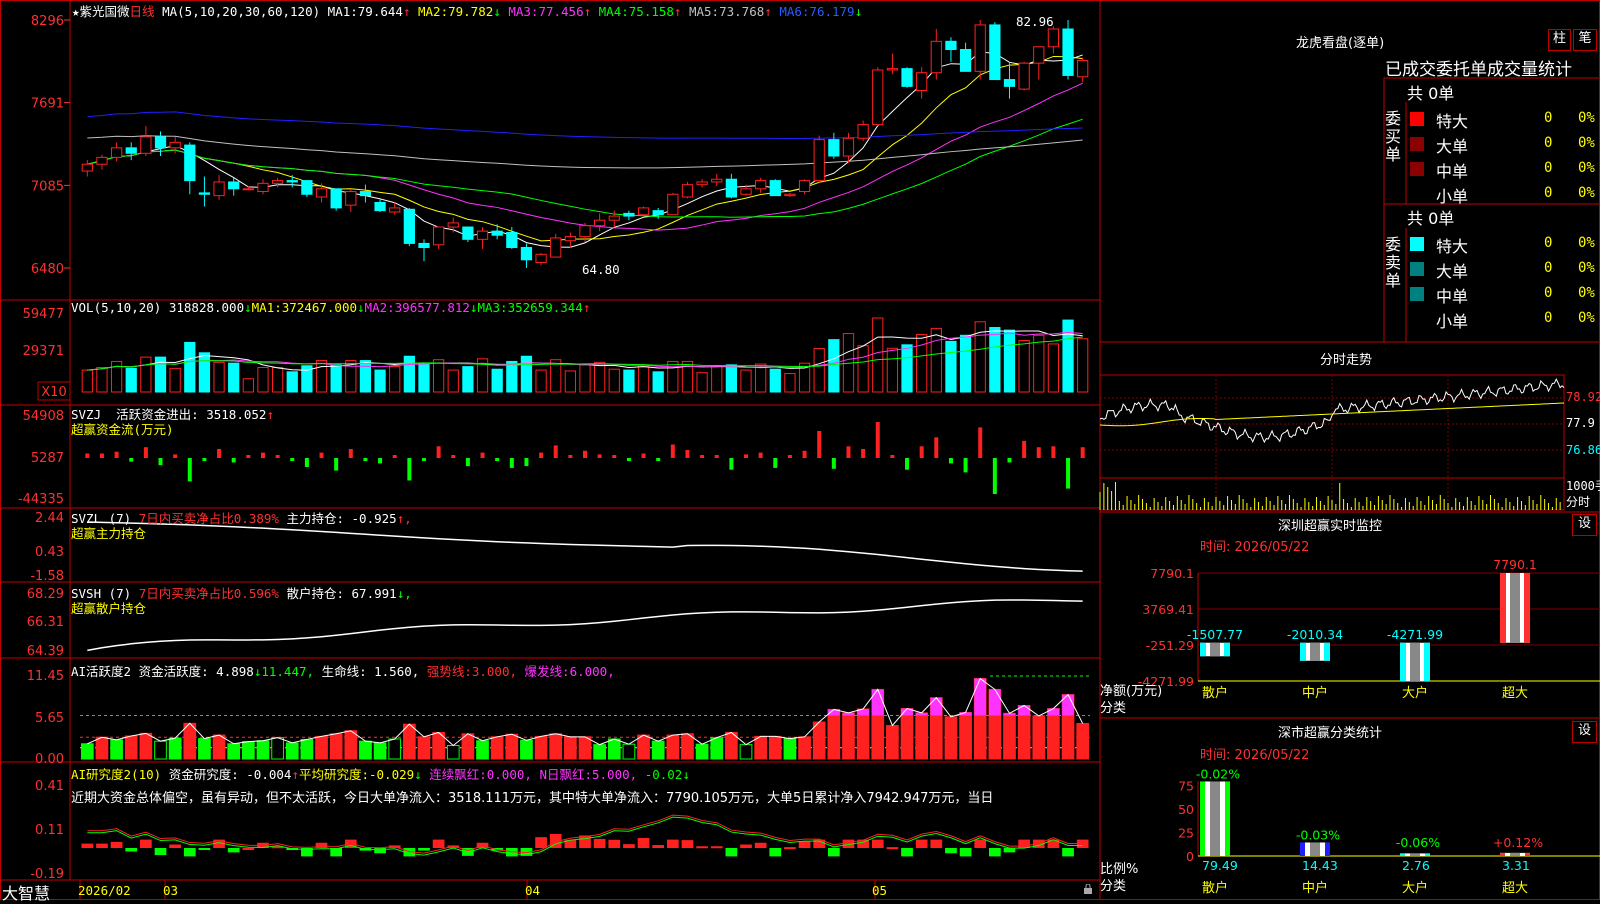  I want to click on price-tick-0: 8296, so click(47, 21).